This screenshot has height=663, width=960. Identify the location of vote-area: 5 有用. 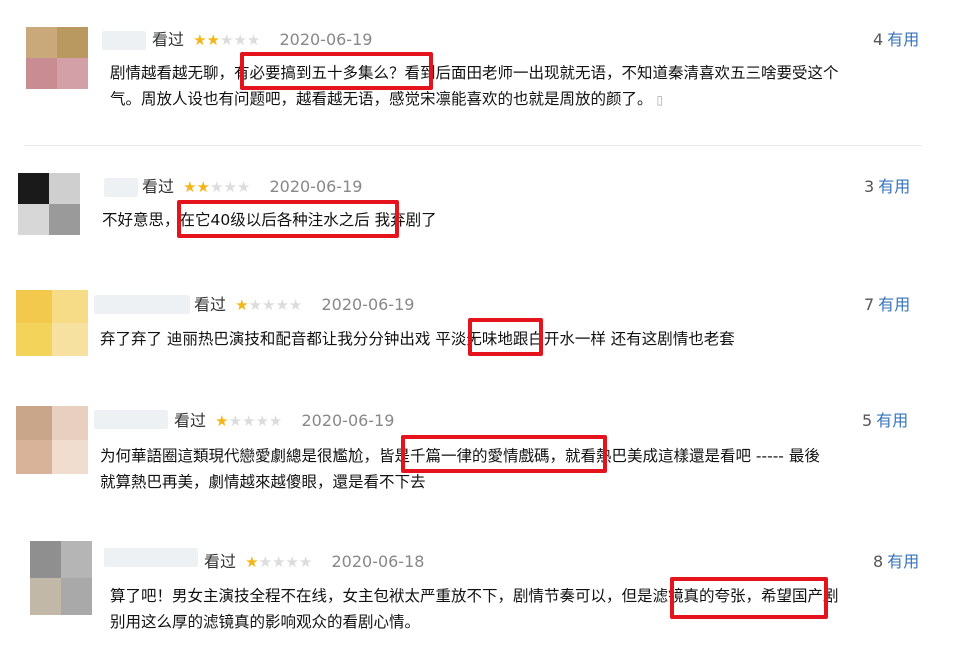
(885, 421).